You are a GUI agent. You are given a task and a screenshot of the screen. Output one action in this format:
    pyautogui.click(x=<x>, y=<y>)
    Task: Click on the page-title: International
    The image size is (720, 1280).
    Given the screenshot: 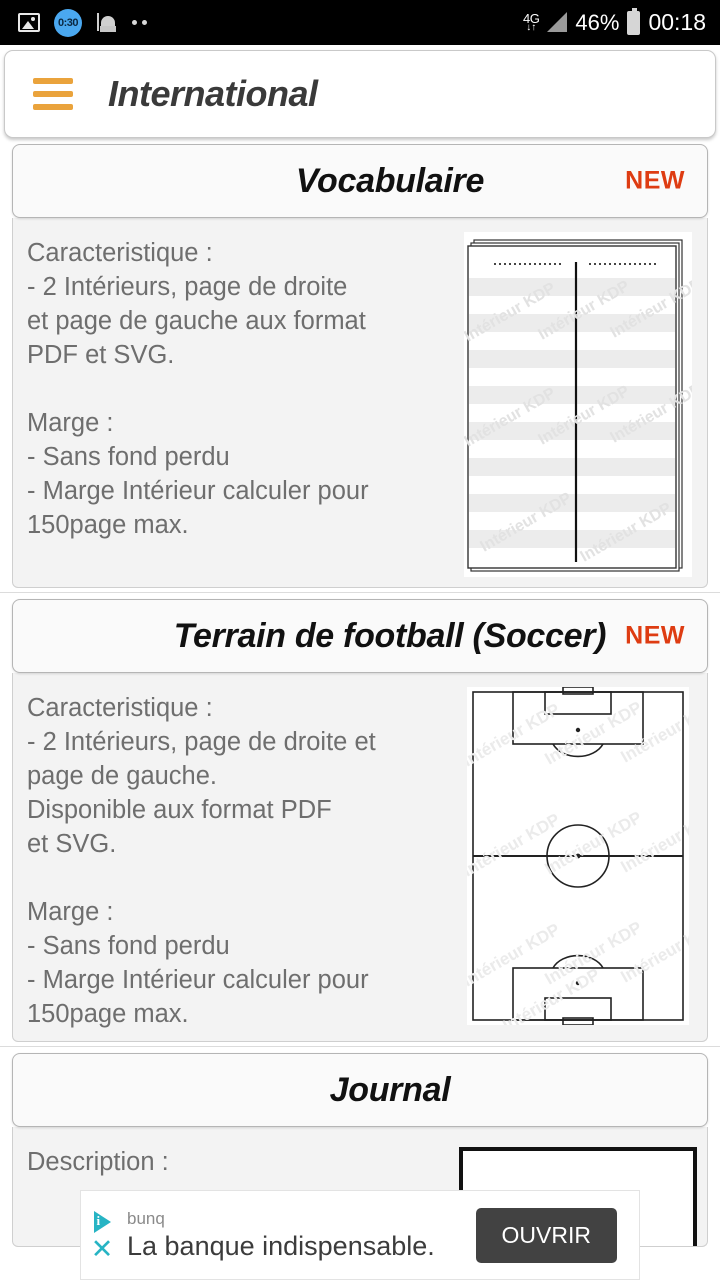 What is the action you would take?
    pyautogui.click(x=213, y=93)
    